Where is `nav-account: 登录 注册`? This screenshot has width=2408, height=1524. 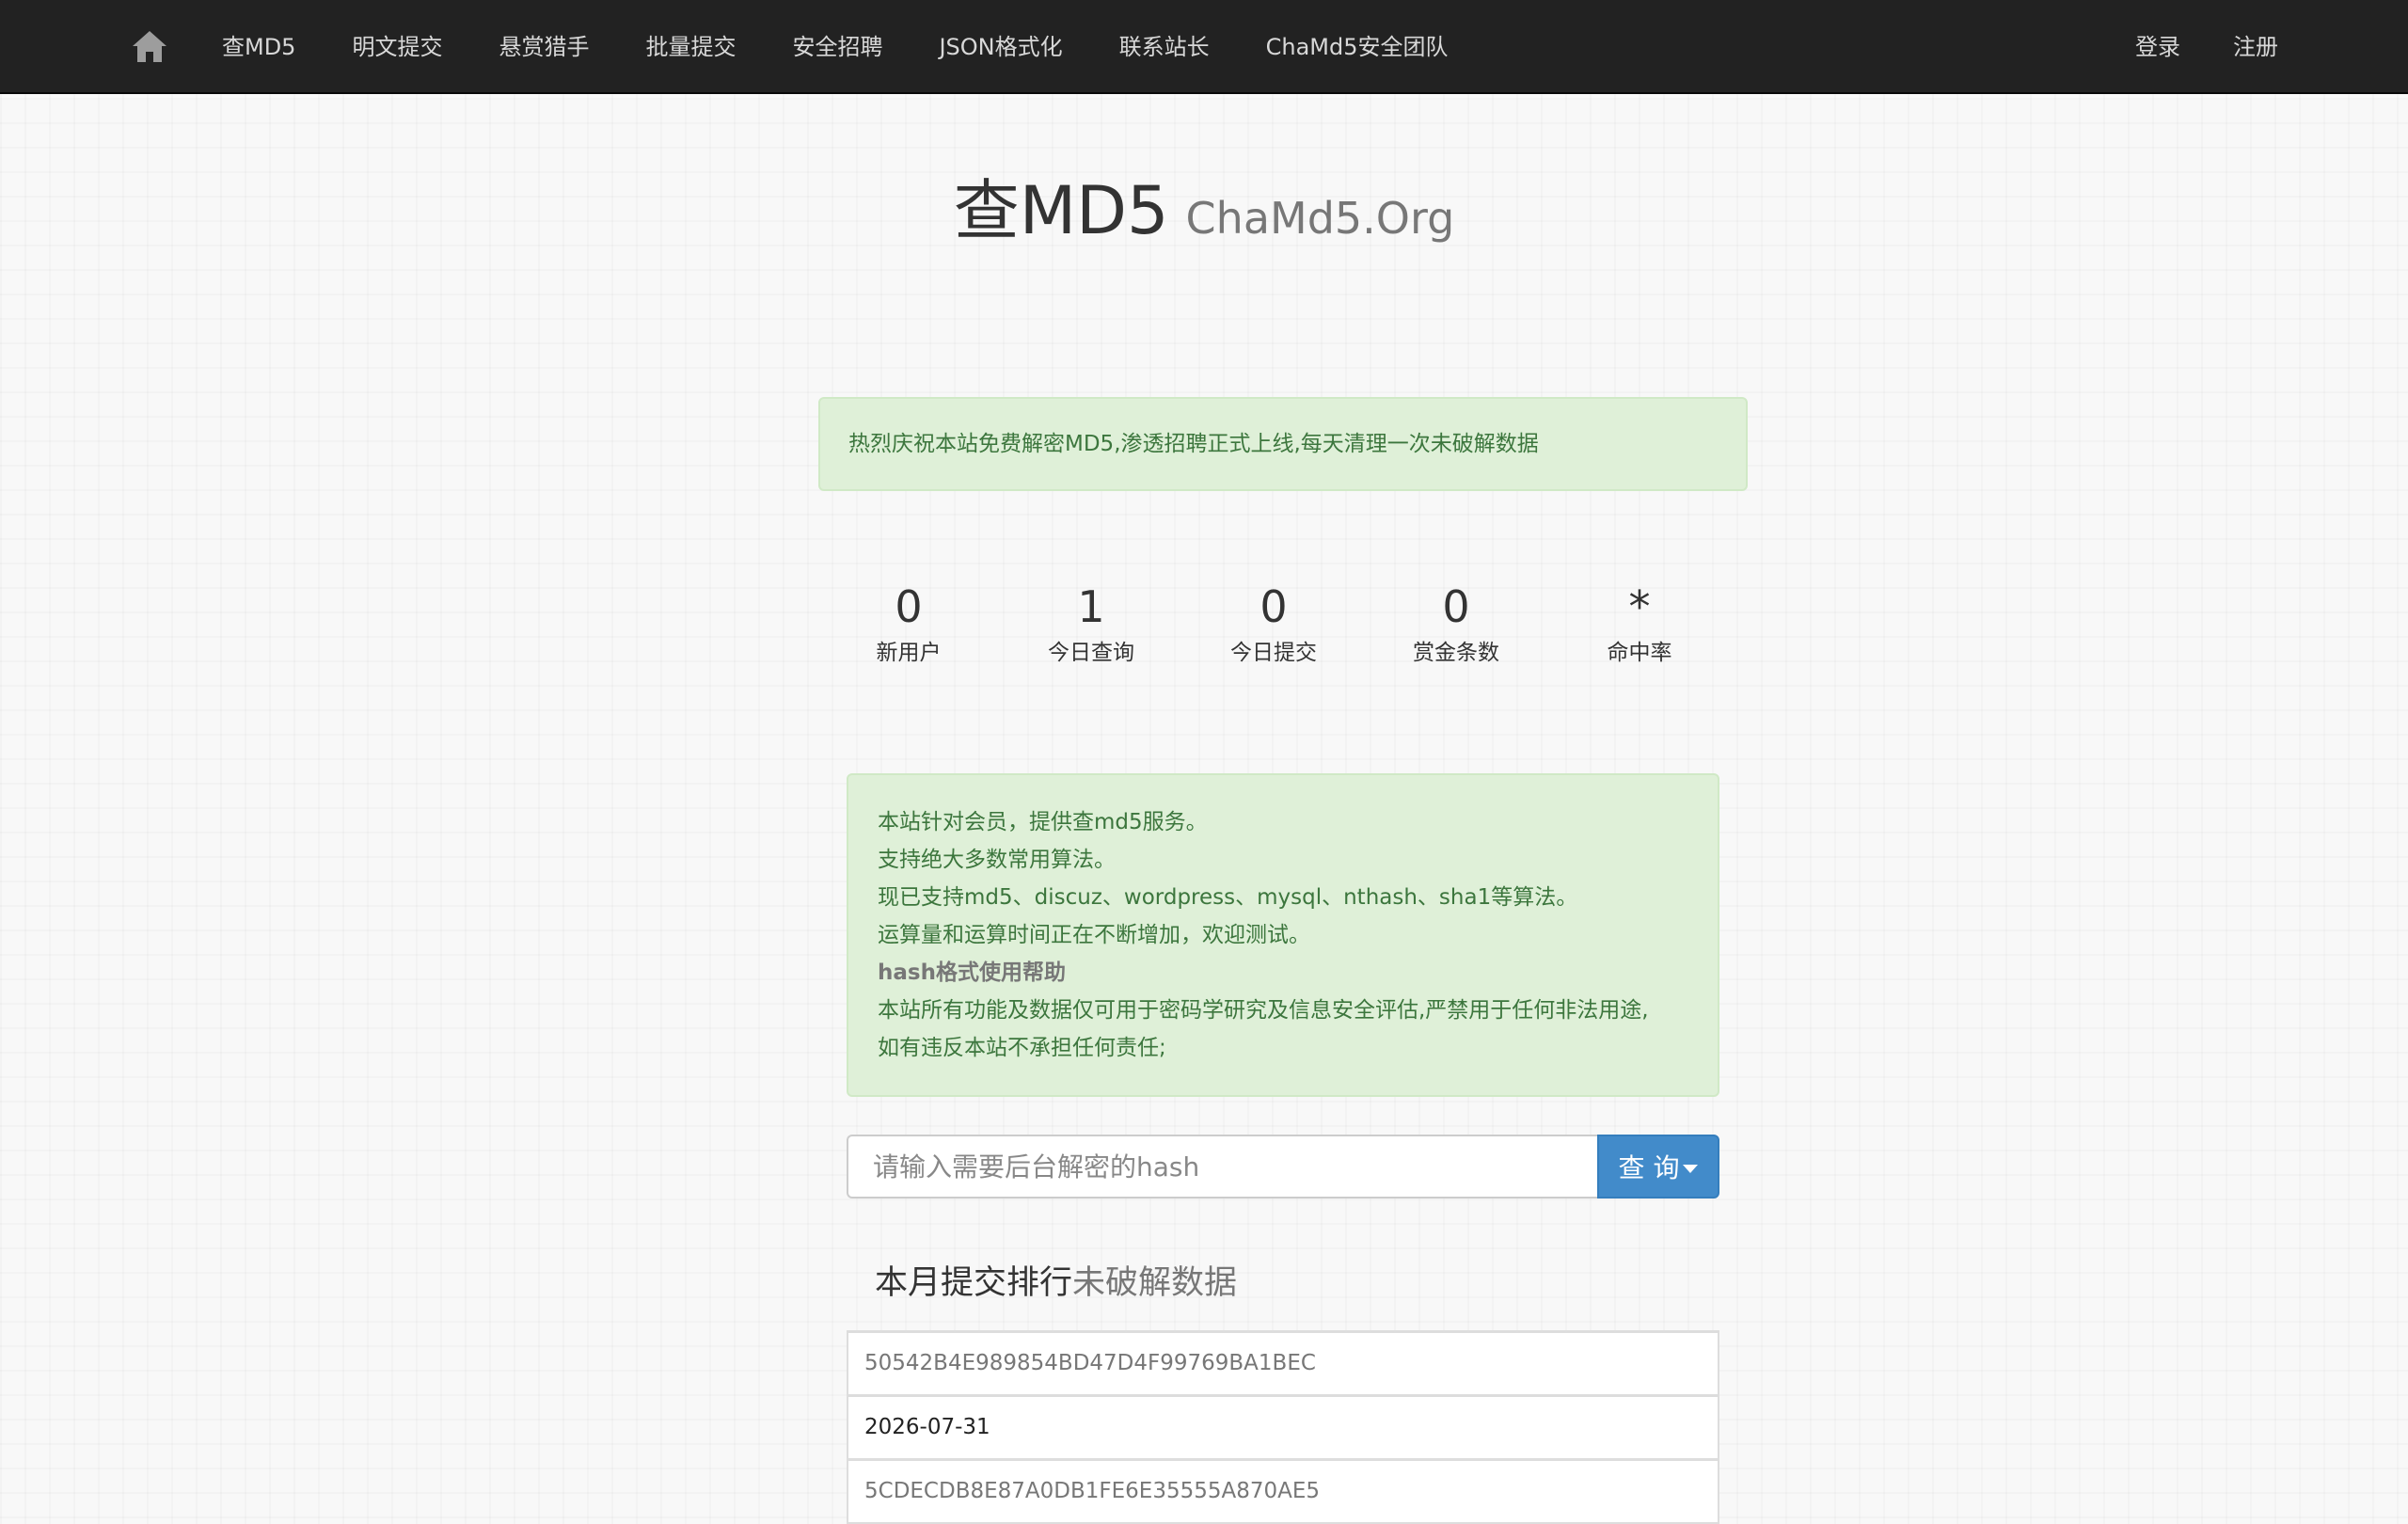
nav-account: 登录 注册 is located at coordinates (2207, 47).